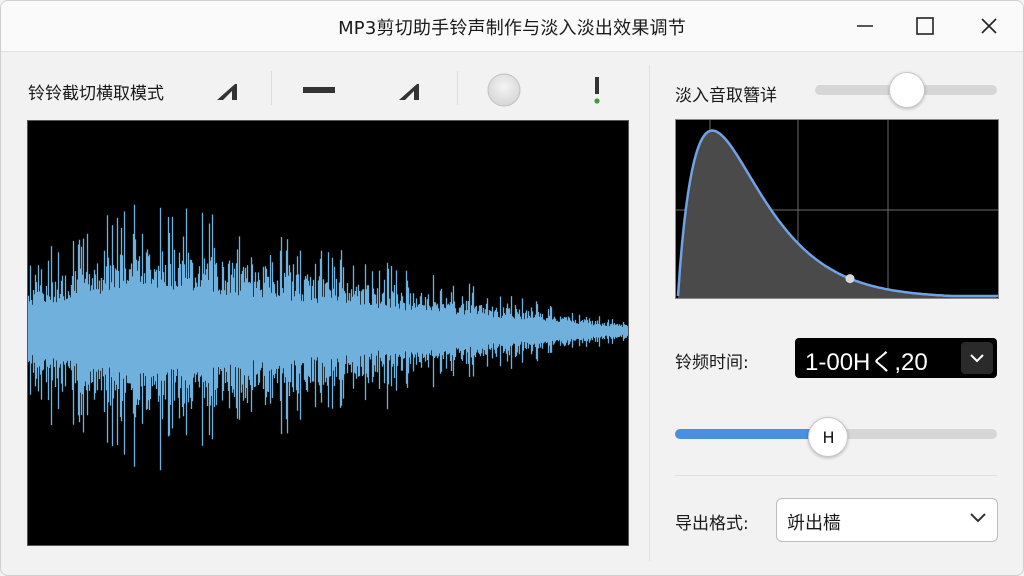  I want to click on alert-exclamation-icon, so click(597, 90).